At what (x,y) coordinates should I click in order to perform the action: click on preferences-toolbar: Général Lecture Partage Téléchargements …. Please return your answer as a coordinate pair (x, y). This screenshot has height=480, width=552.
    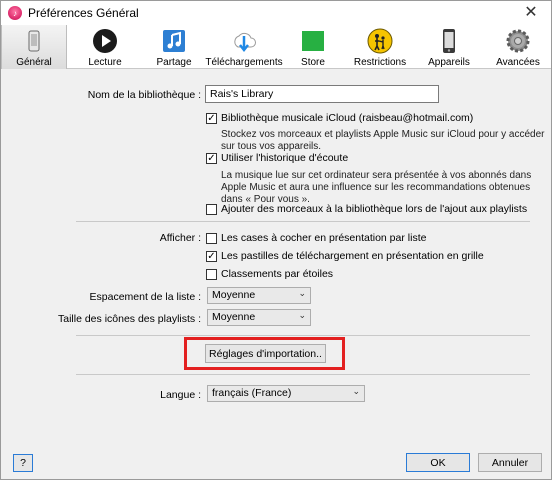
    Looking at the image, I should click on (276, 47).